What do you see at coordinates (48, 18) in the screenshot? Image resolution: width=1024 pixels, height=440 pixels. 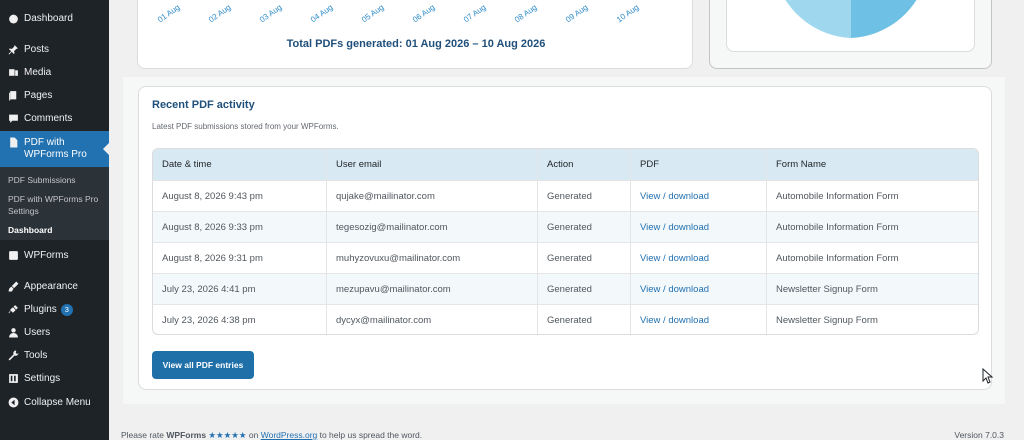 I see `sidebar-item-label: Dashboard` at bounding box center [48, 18].